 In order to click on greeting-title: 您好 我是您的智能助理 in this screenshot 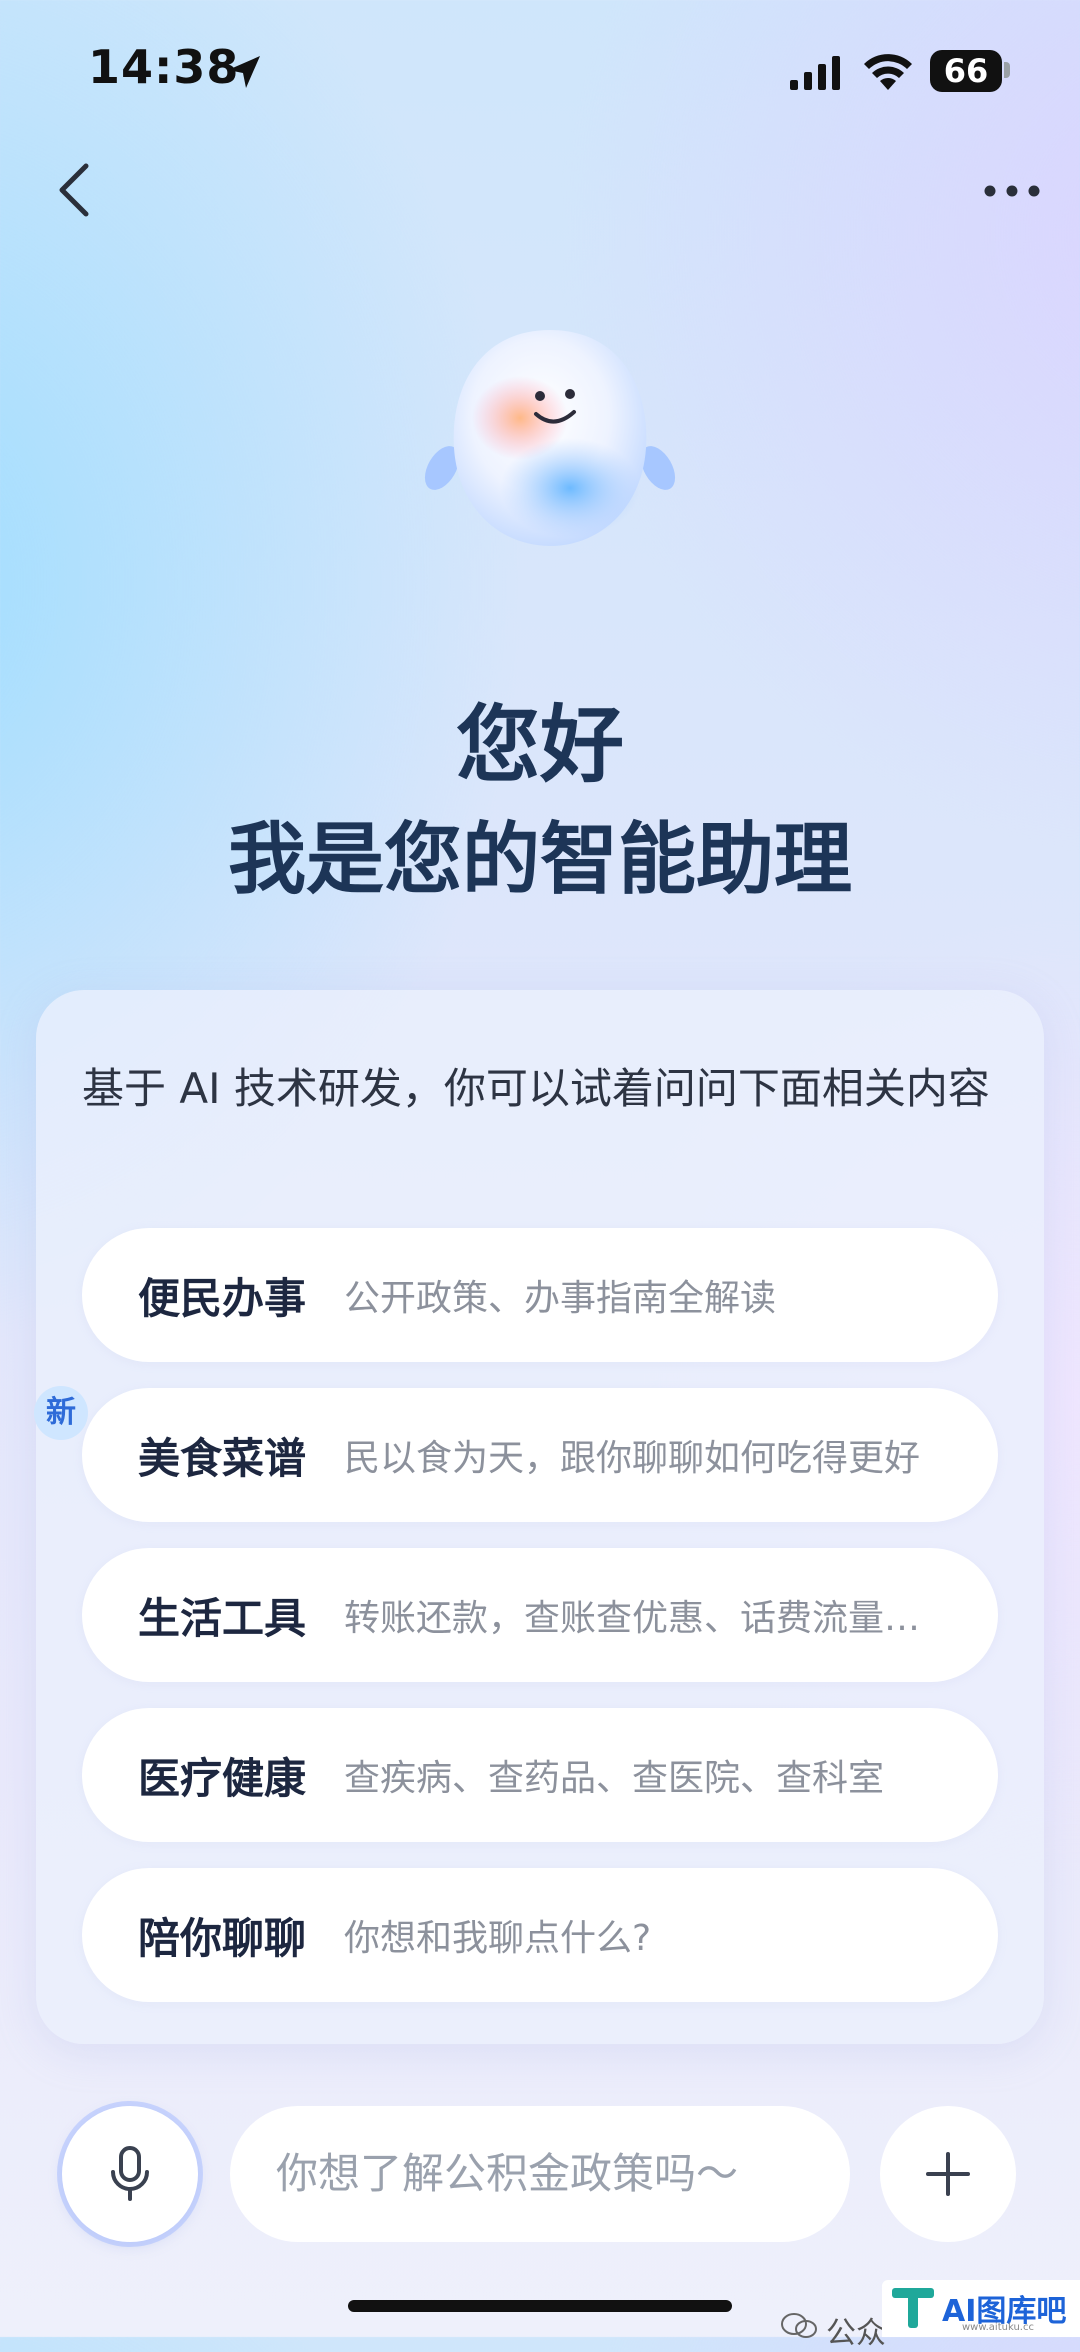, I will do `click(540, 805)`.